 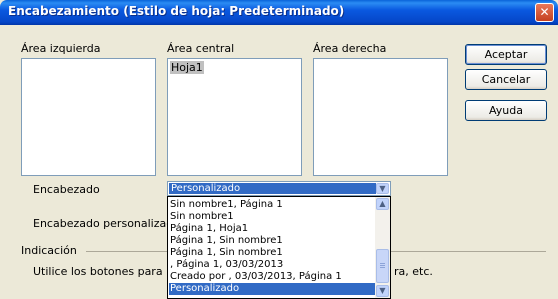 What do you see at coordinates (201, 48) in the screenshot?
I see `center-area-label: Área central` at bounding box center [201, 48].